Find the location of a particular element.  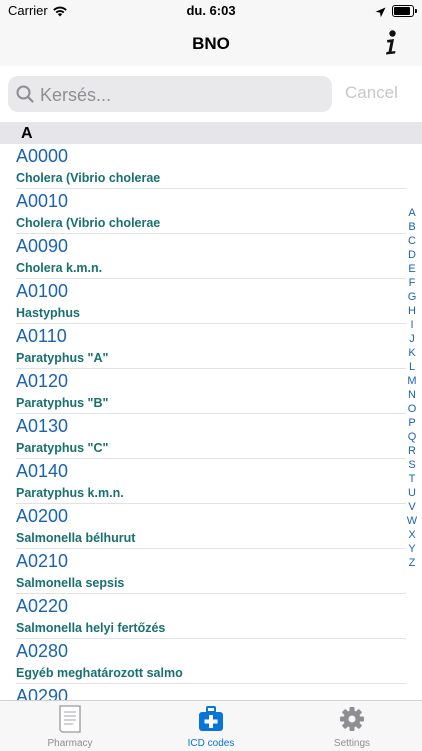

navigation-bar: BNO is located at coordinates (211, 44).